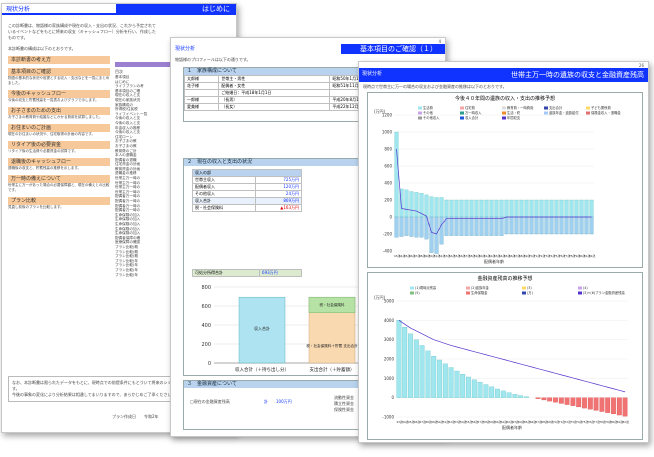  Describe the element at coordinates (389, 359) in the screenshot. I see `y-tick-label: 2000` at that location.